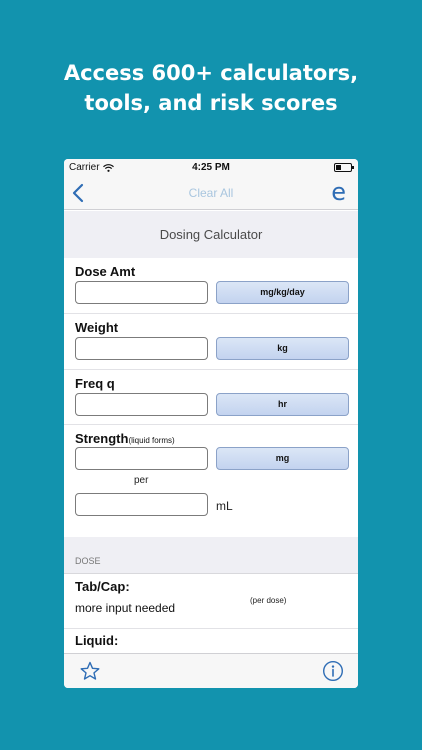 The image size is (422, 750). I want to click on weight-input, so click(141, 348).